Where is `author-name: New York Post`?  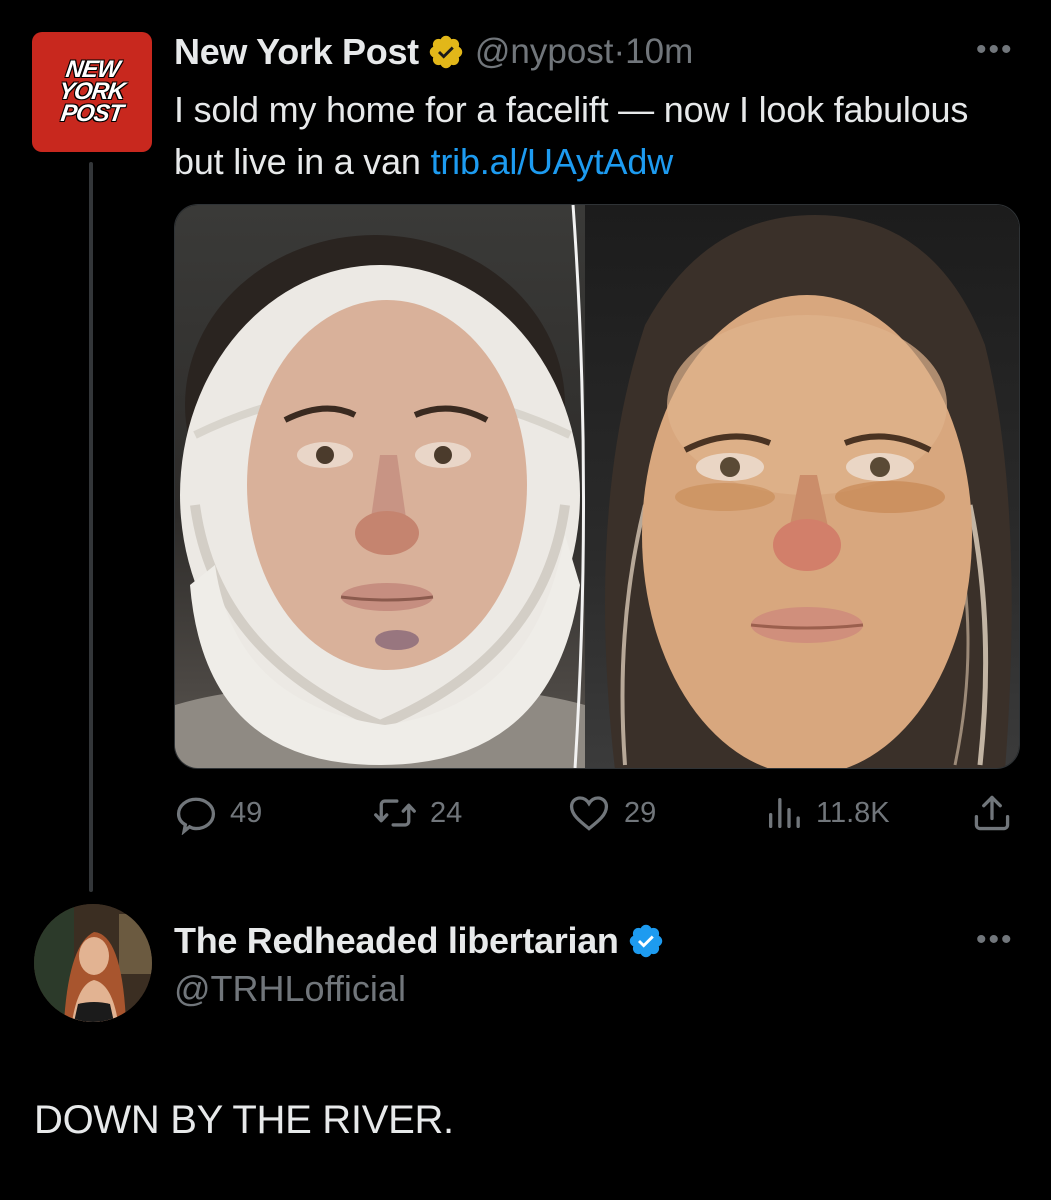
author-name: New York Post is located at coordinates (296, 52).